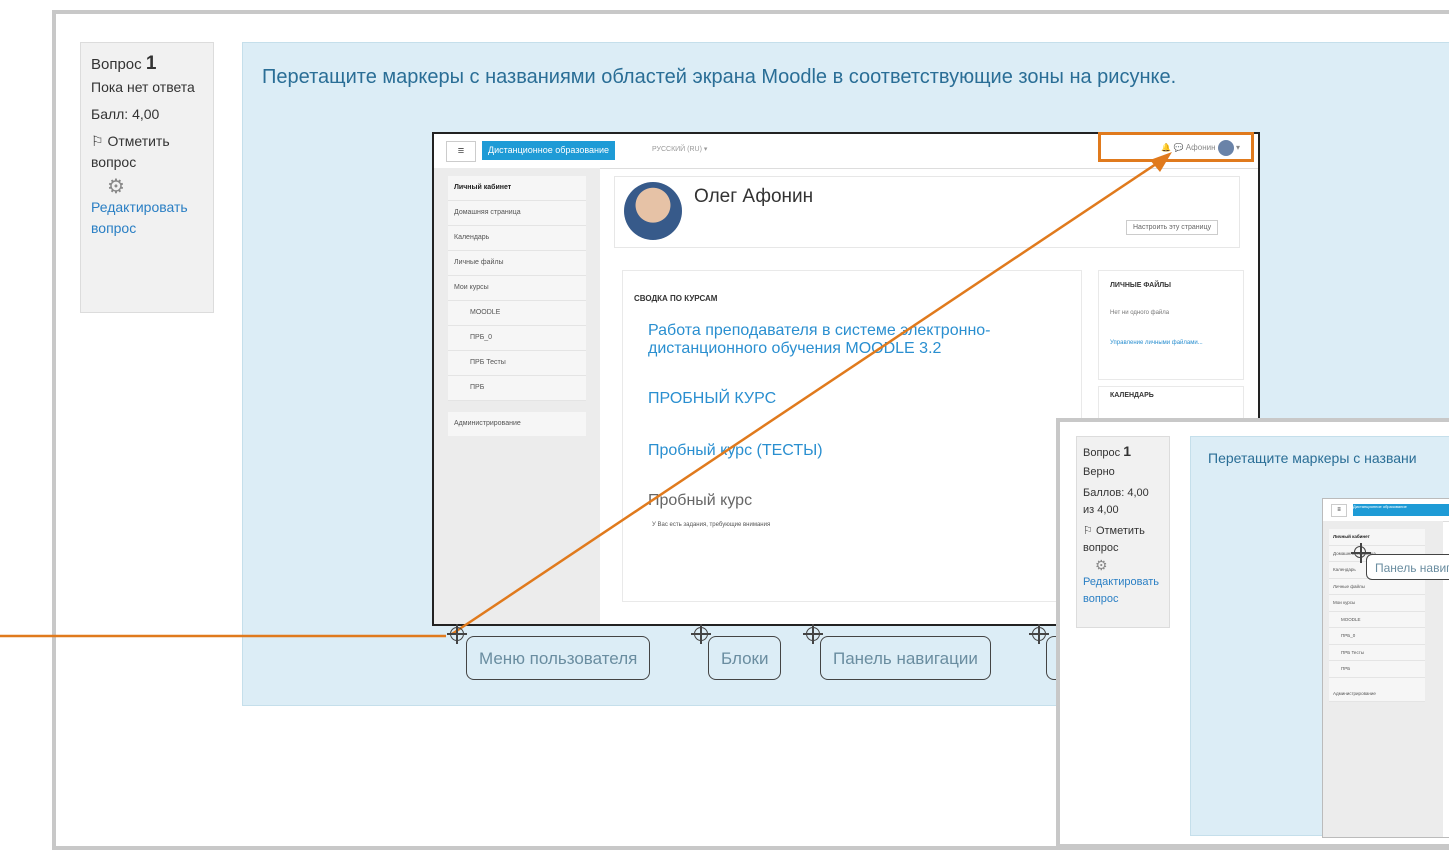 This screenshot has height=850, width=1449. What do you see at coordinates (1123, 540) in the screenshot?
I see `overlay-flag-question: ⚐ Отметить вопрос` at bounding box center [1123, 540].